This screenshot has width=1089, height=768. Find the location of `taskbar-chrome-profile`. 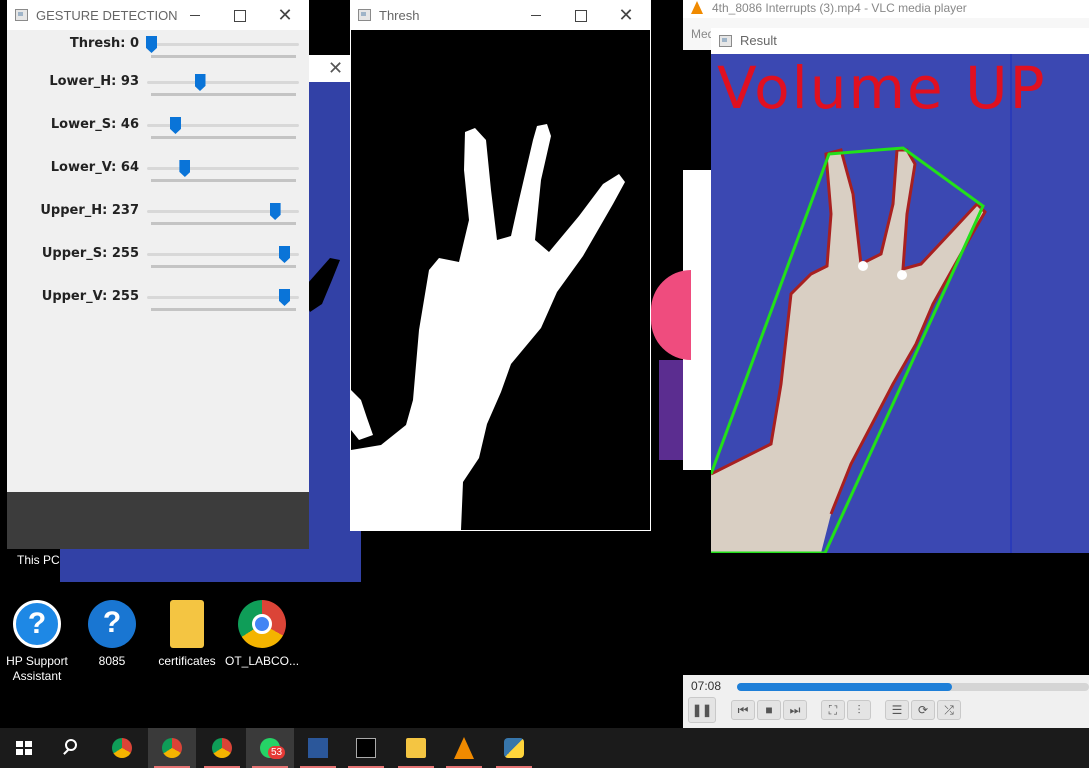

taskbar-chrome-profile is located at coordinates (172, 748).